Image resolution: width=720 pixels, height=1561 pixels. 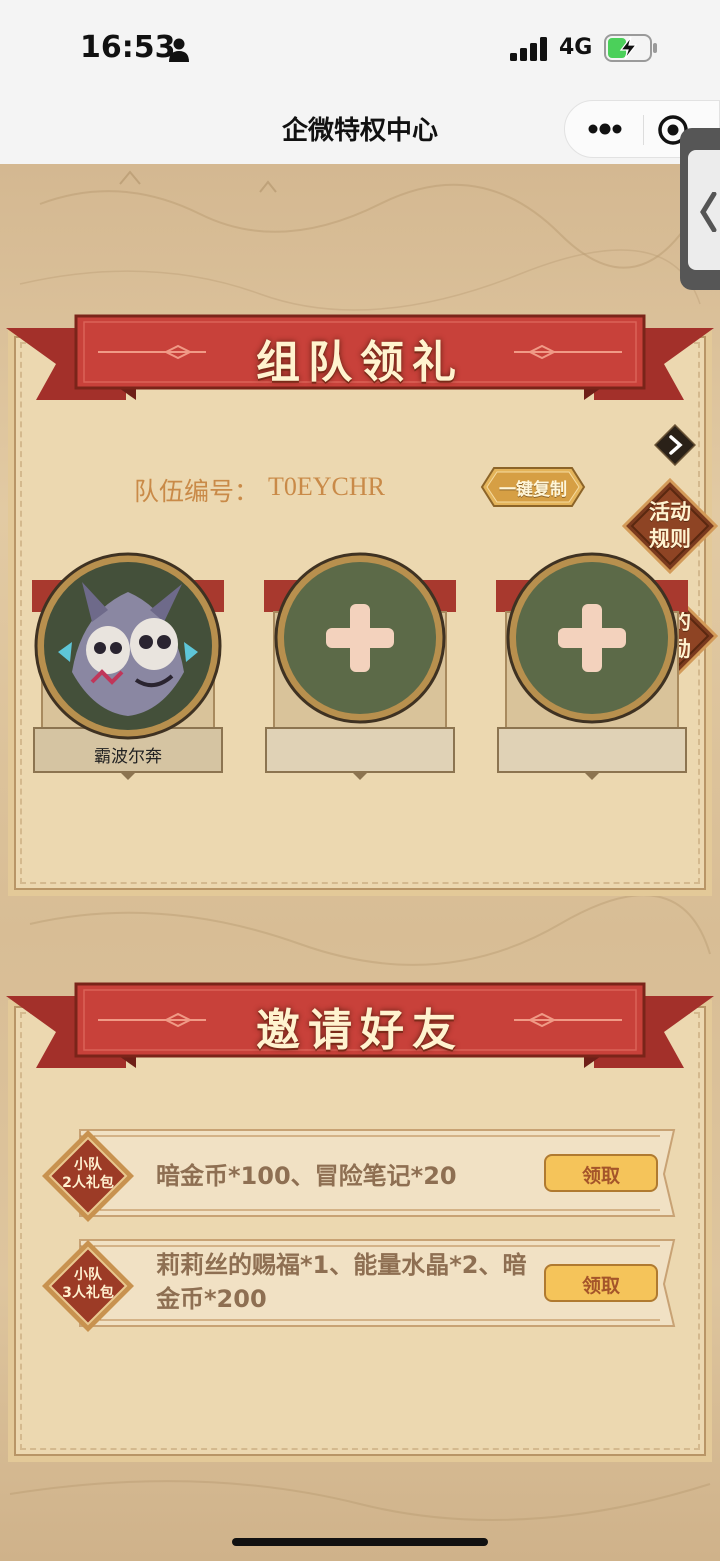 I want to click on rules-label-line2: 规则, so click(x=670, y=539).